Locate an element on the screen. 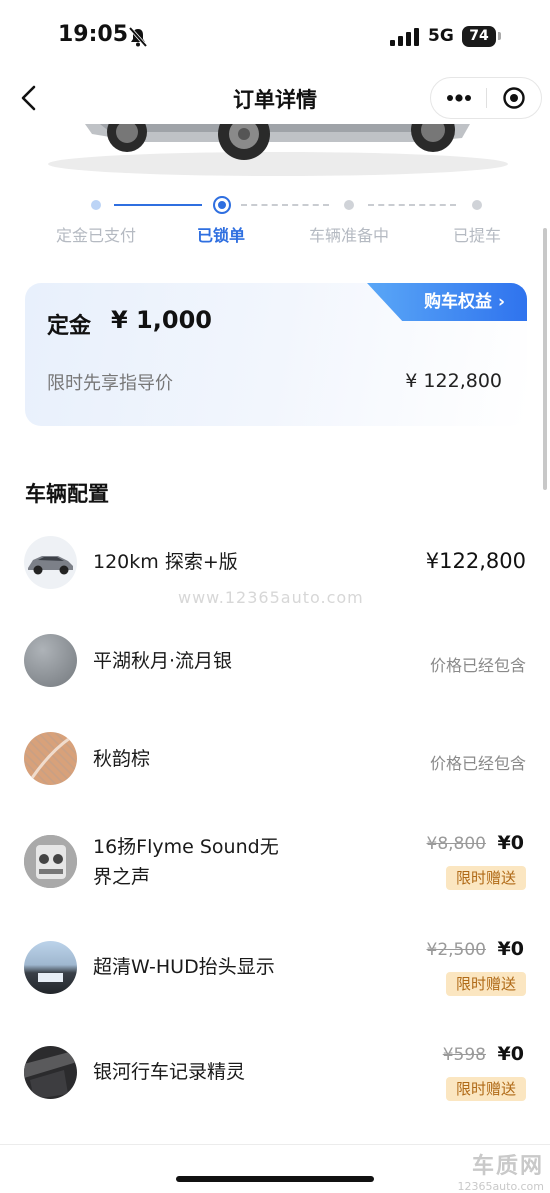  step-dot-delivered is located at coordinates (477, 205).